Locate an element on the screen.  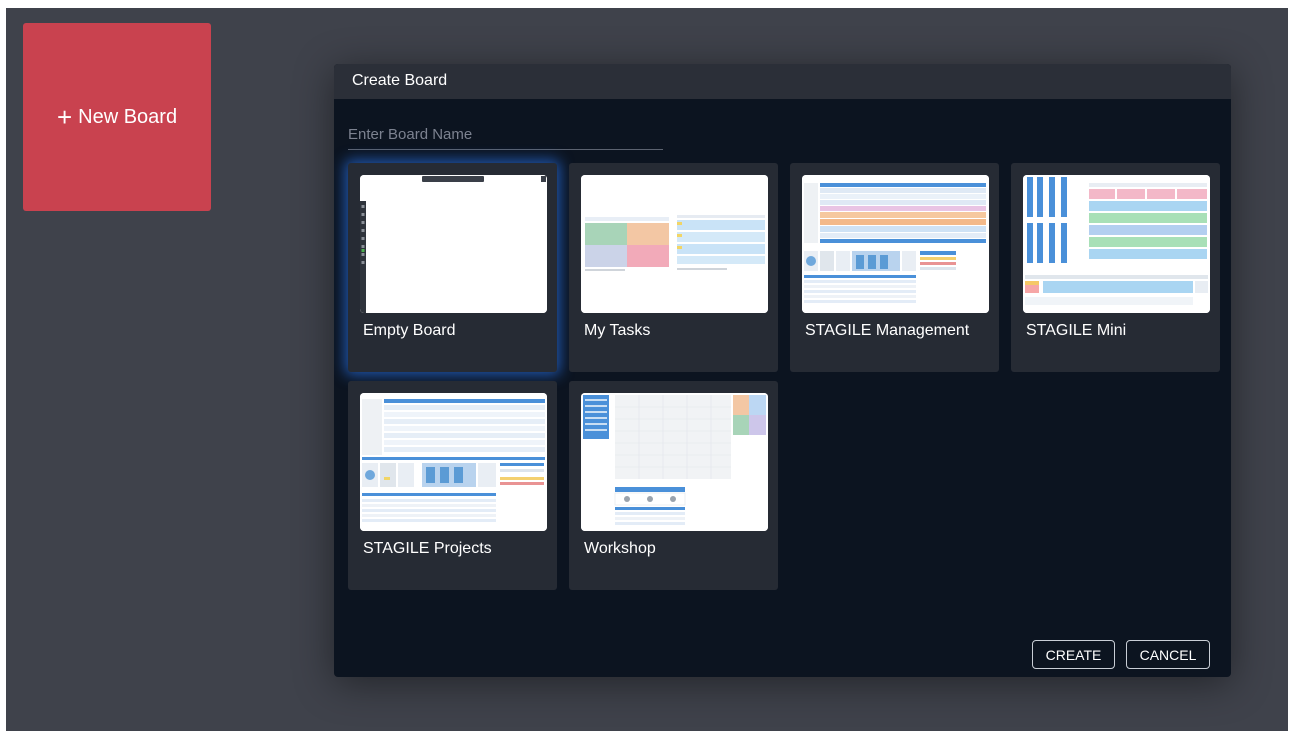
template-label: STAGILE Management is located at coordinates (887, 330).